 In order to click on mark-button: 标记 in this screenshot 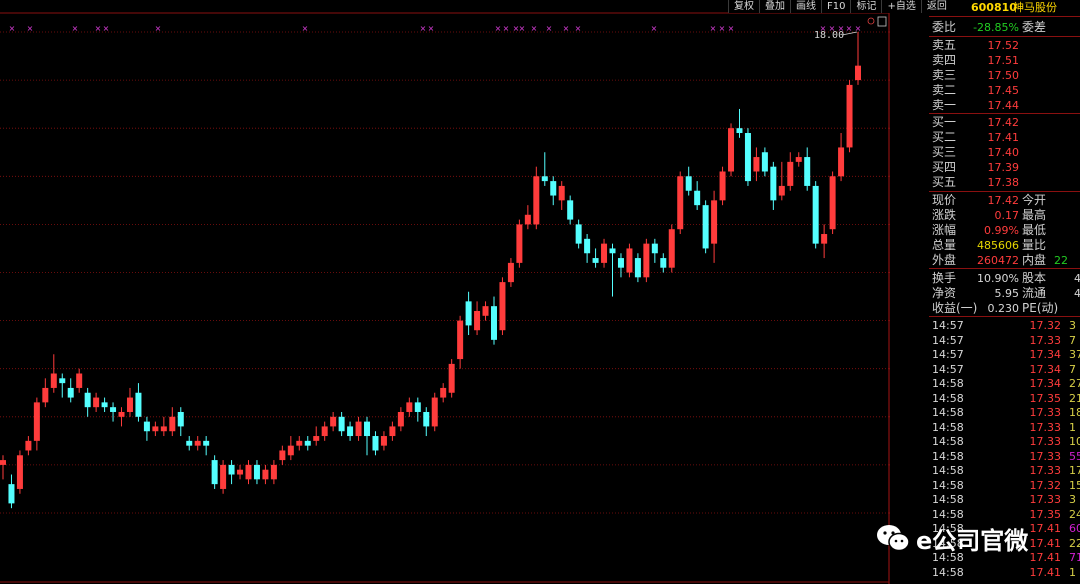, I will do `click(866, 6)`.